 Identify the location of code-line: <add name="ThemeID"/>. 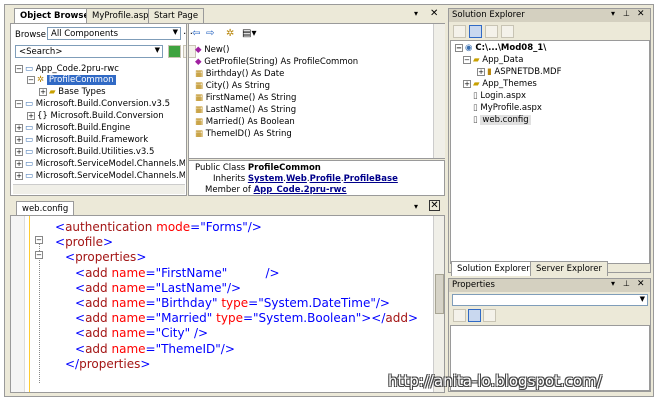
(155, 349).